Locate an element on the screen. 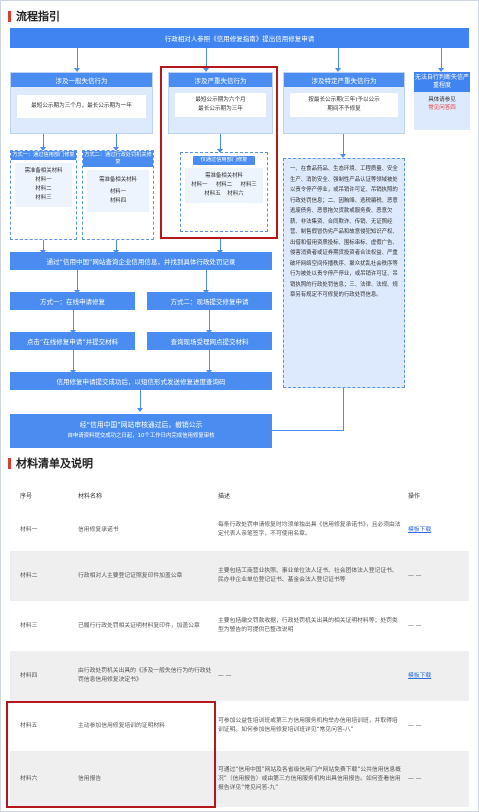 This screenshot has width=479, height=812. header-no: 序号 is located at coordinates (44, 495).